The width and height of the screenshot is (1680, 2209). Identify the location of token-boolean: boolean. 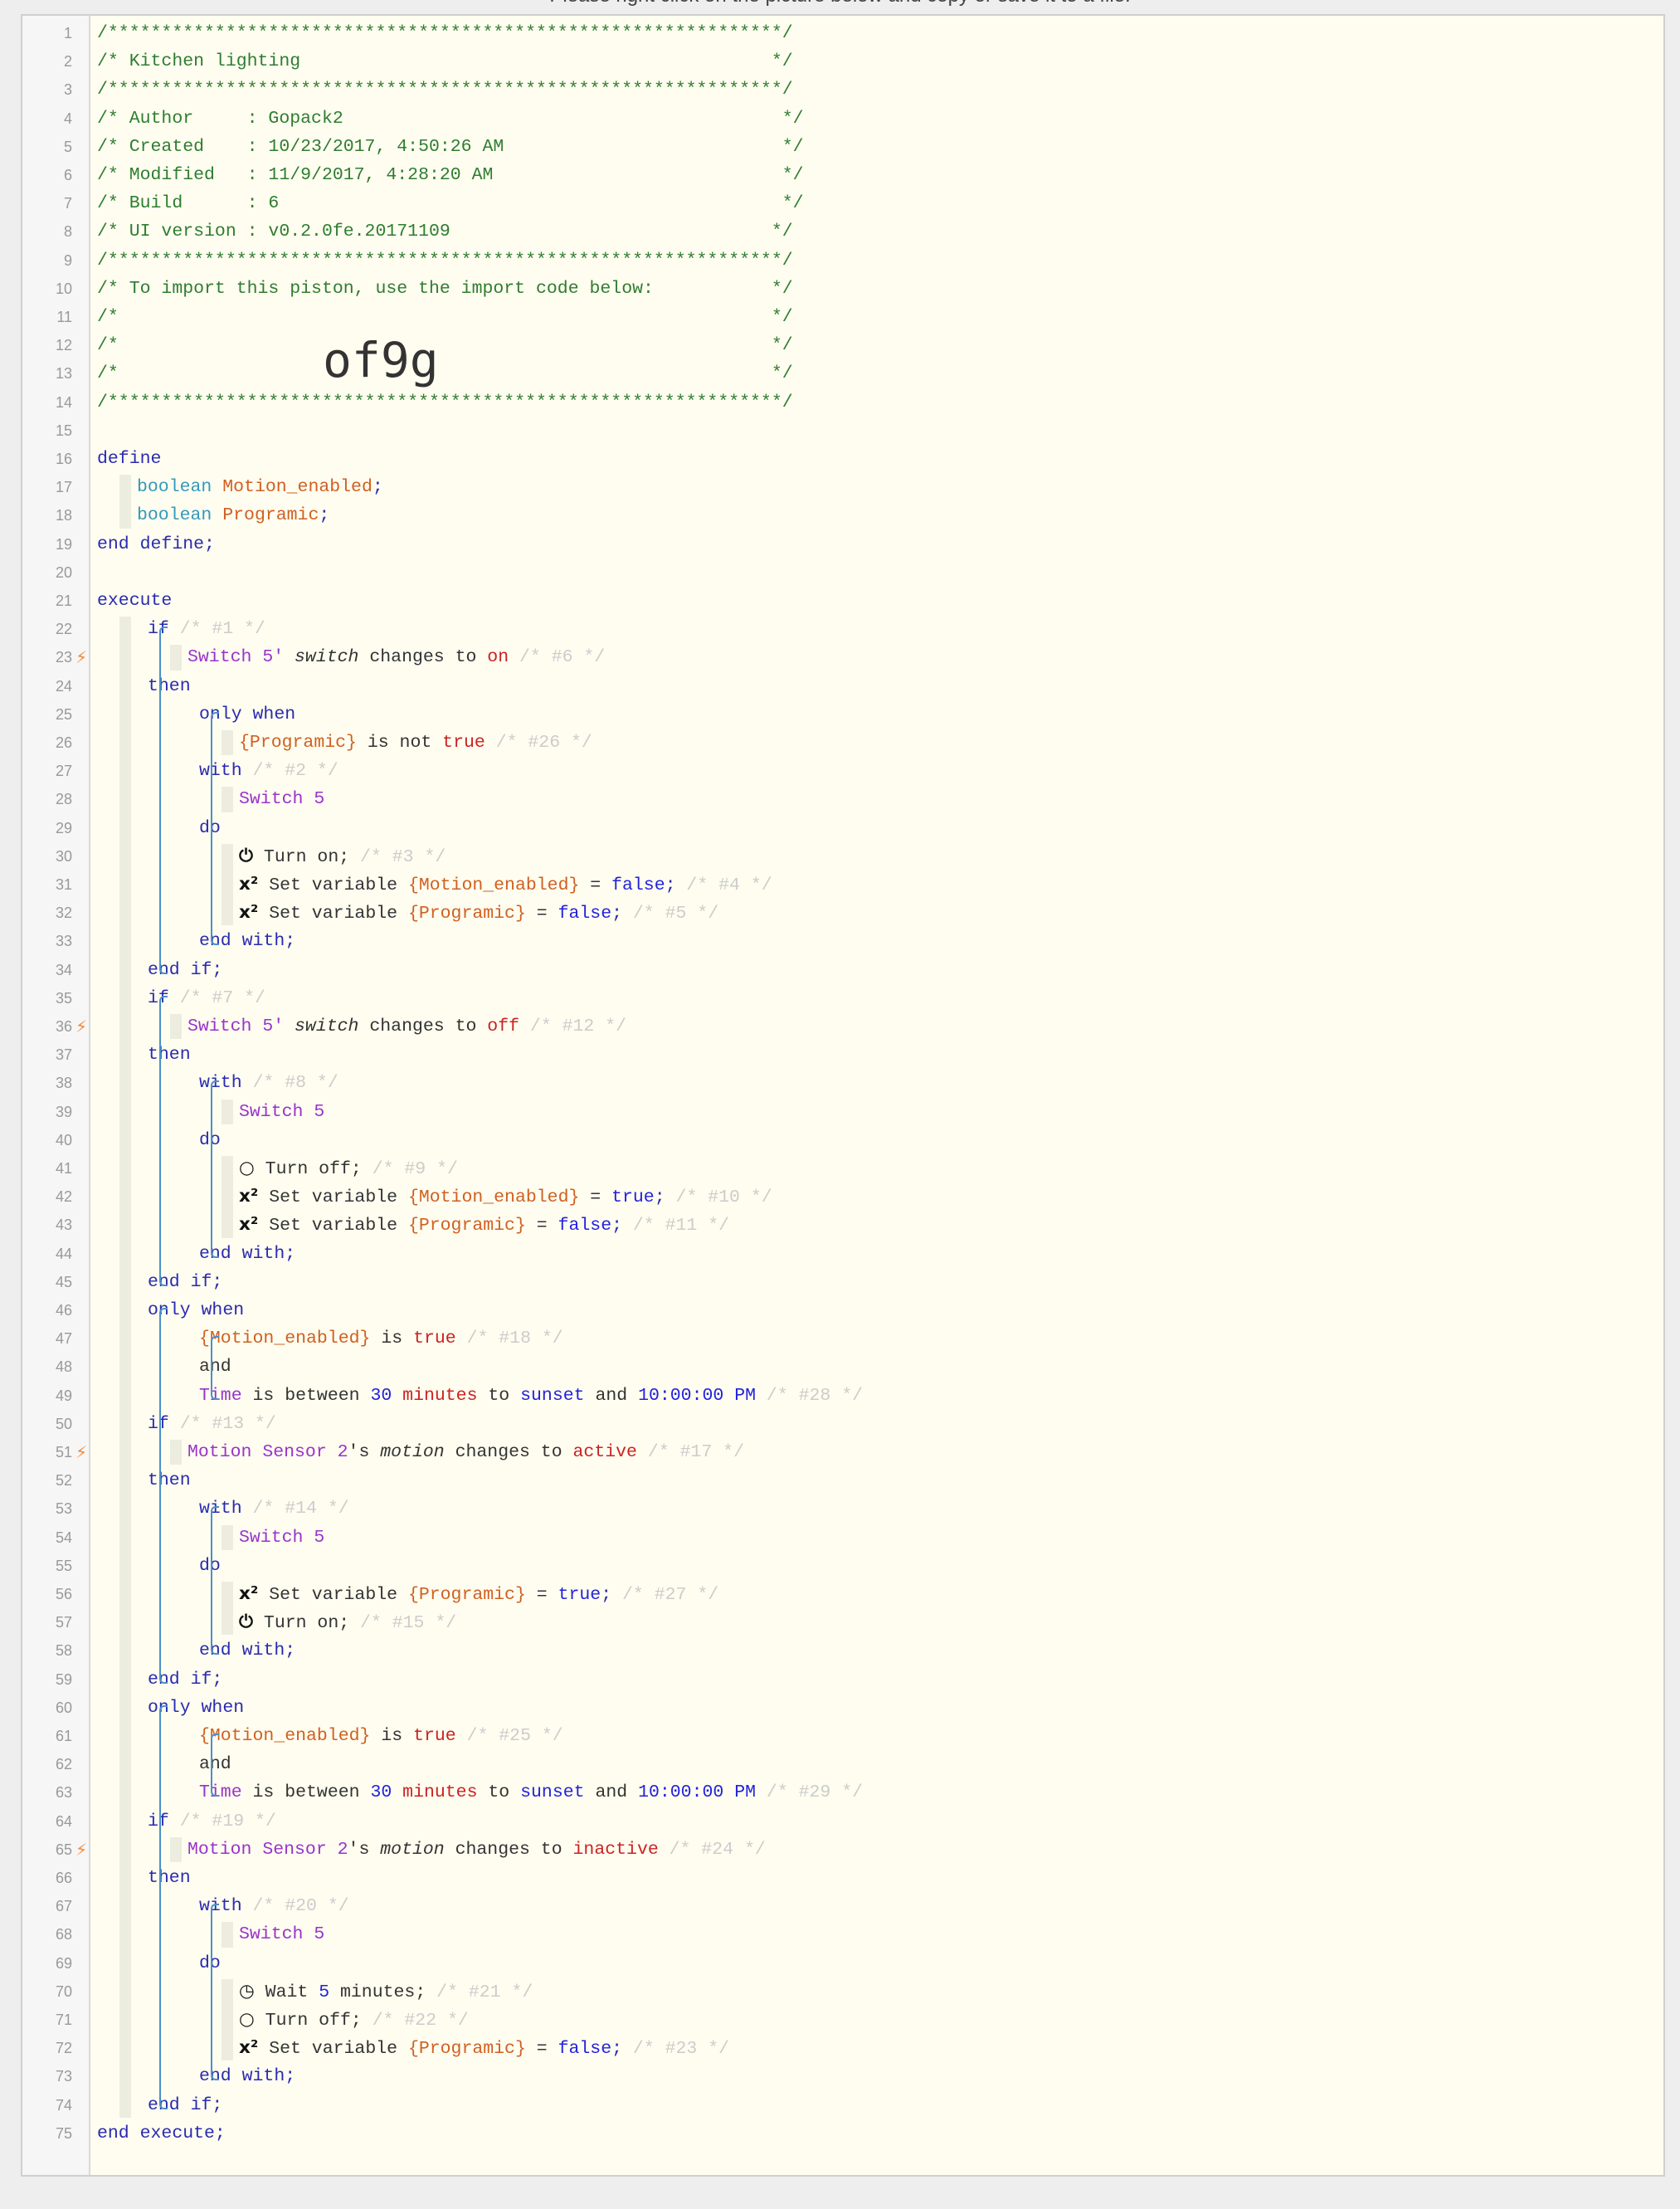
(174, 487).